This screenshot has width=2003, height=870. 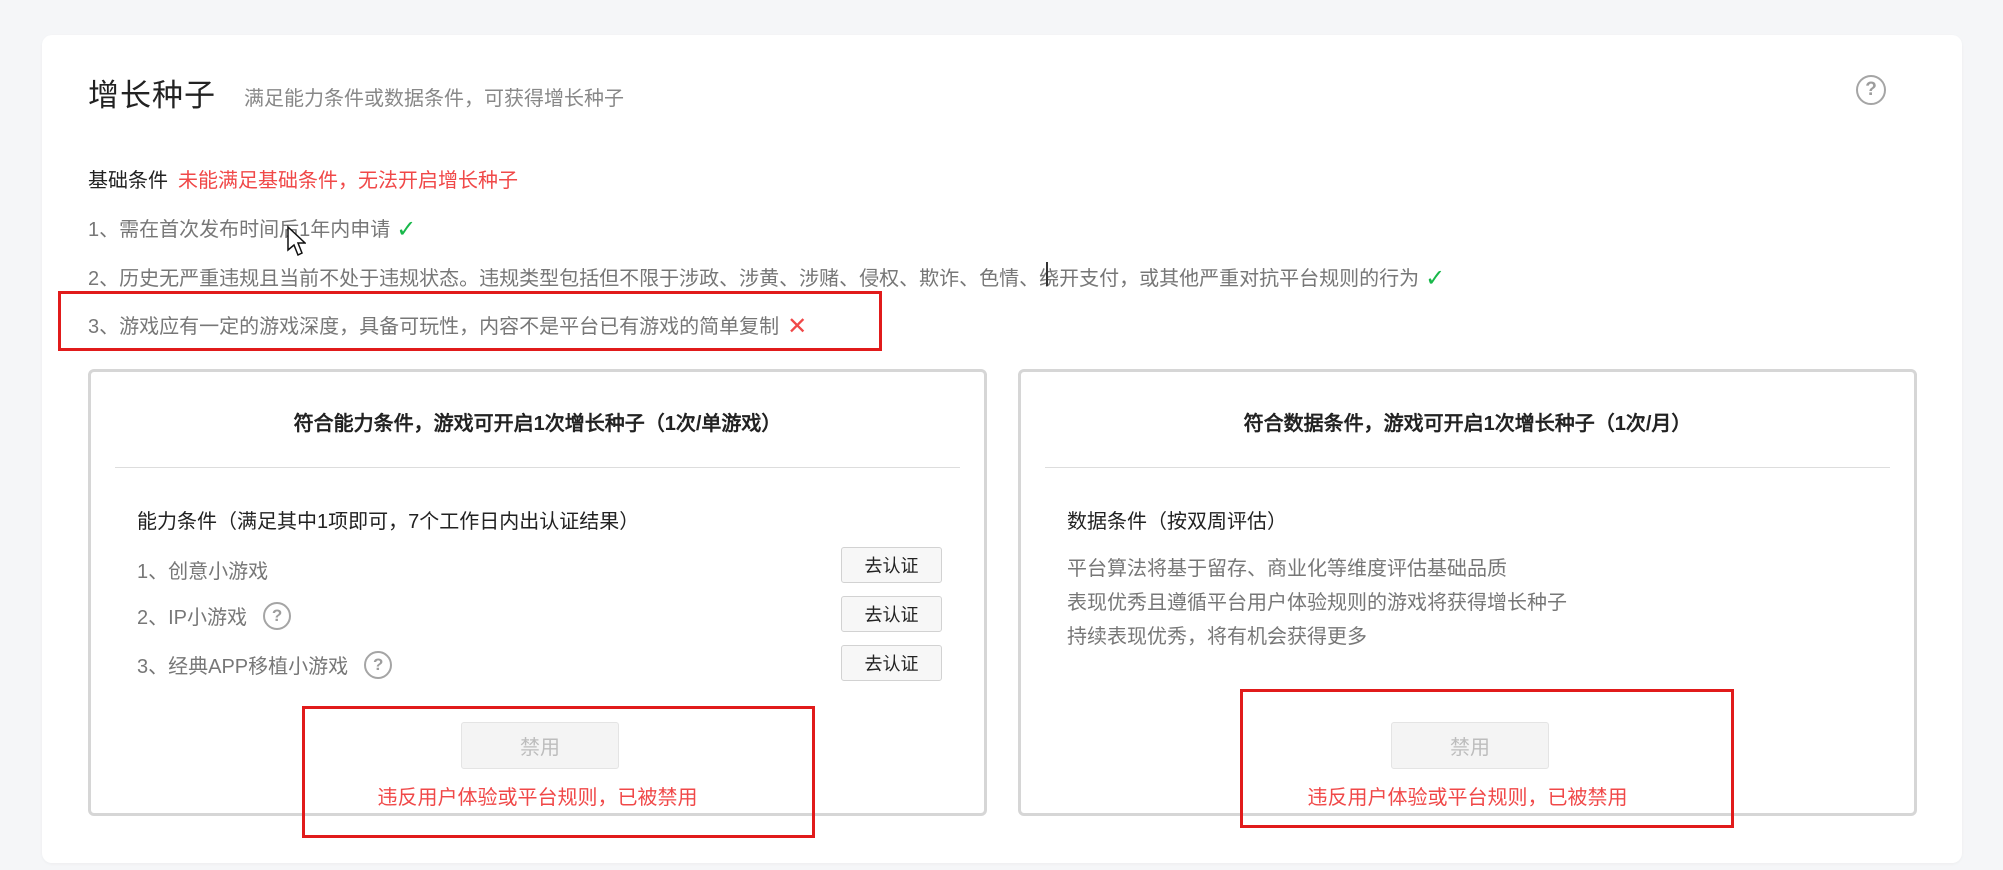 What do you see at coordinates (378, 664) in the screenshot?
I see `app-port-help-icon: ?` at bounding box center [378, 664].